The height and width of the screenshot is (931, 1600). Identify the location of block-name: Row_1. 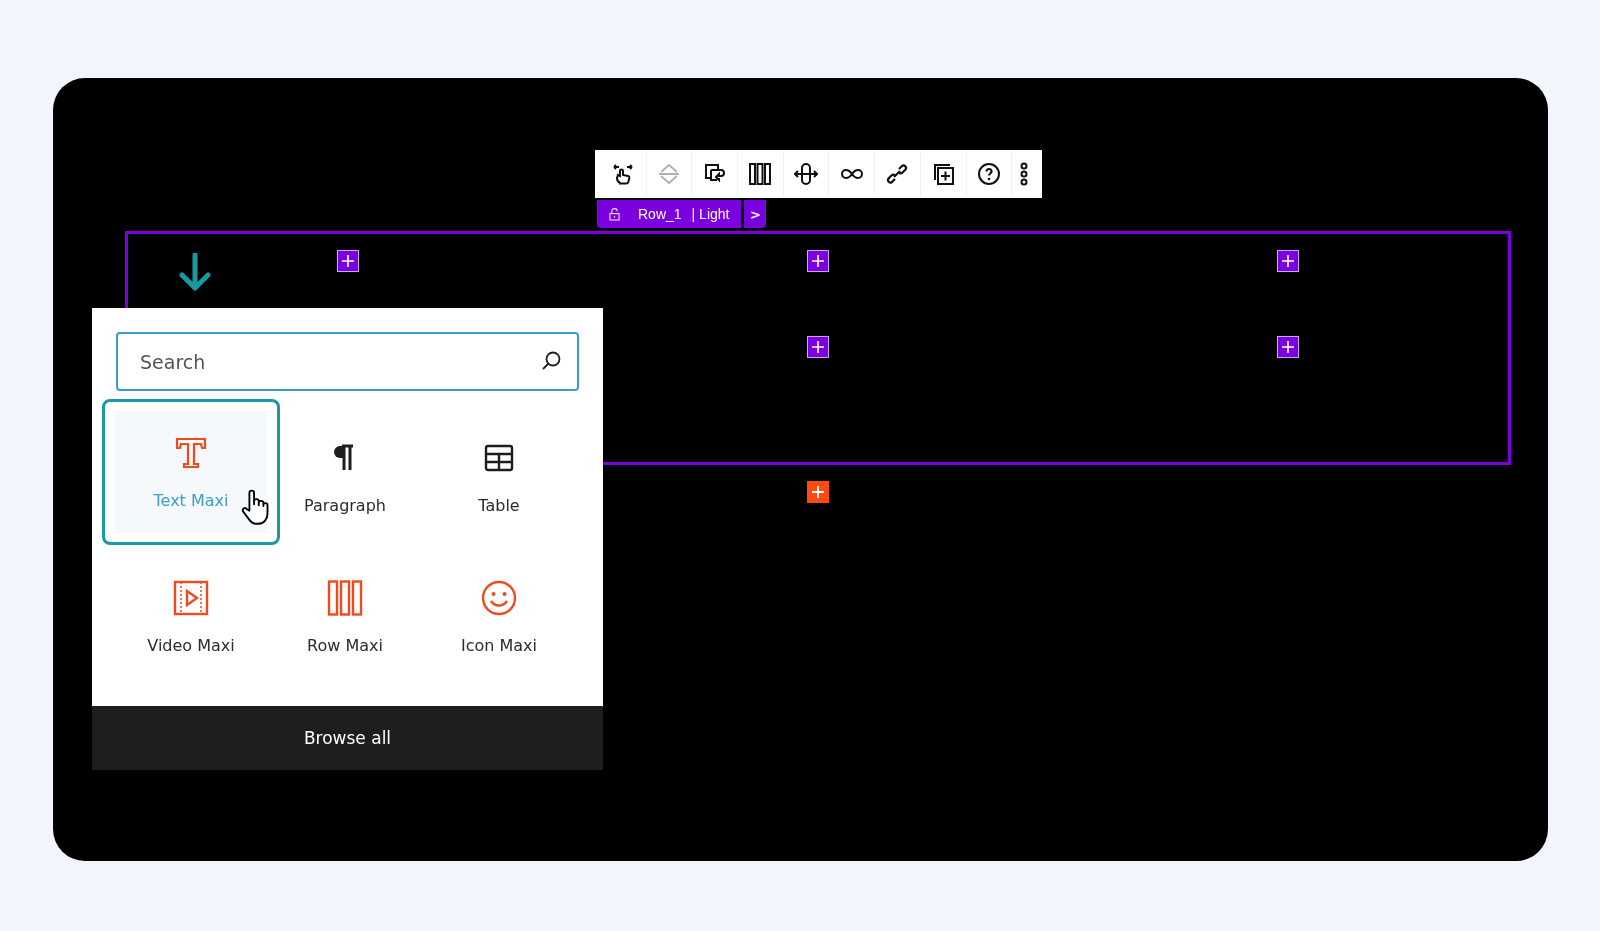
(660, 214).